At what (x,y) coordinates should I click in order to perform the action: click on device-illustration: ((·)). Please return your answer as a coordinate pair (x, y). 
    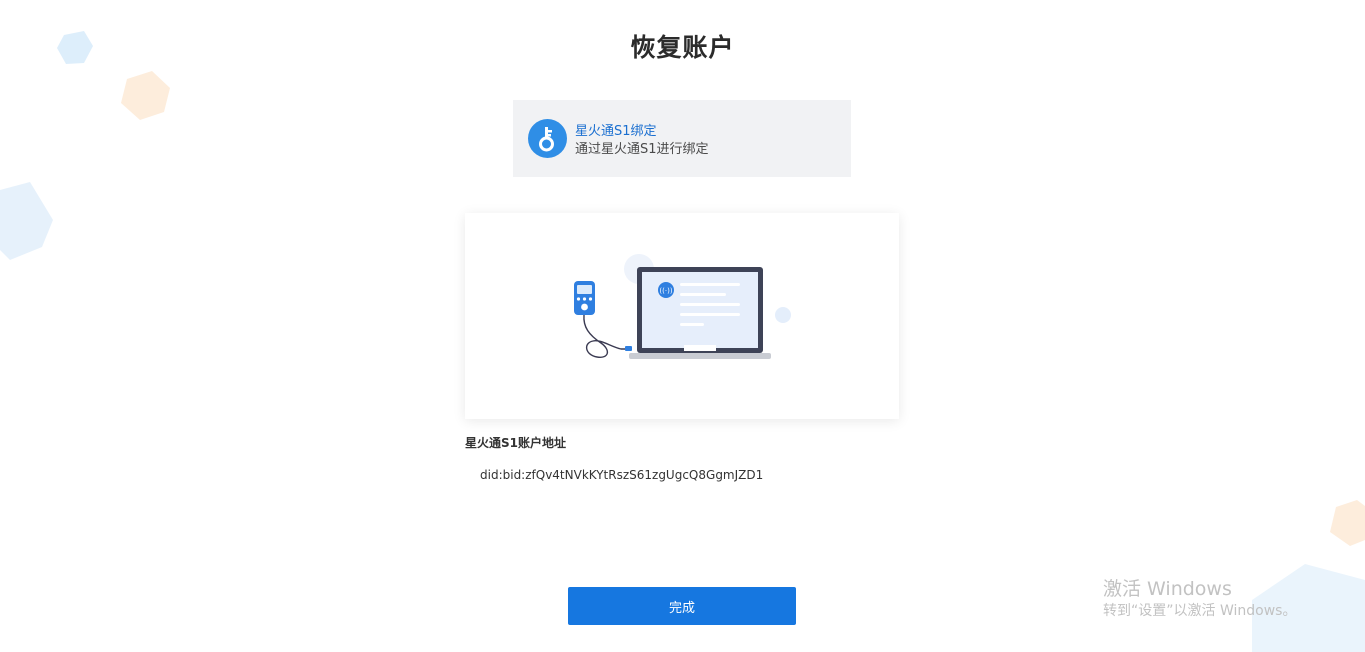
    Looking at the image, I should click on (682, 306).